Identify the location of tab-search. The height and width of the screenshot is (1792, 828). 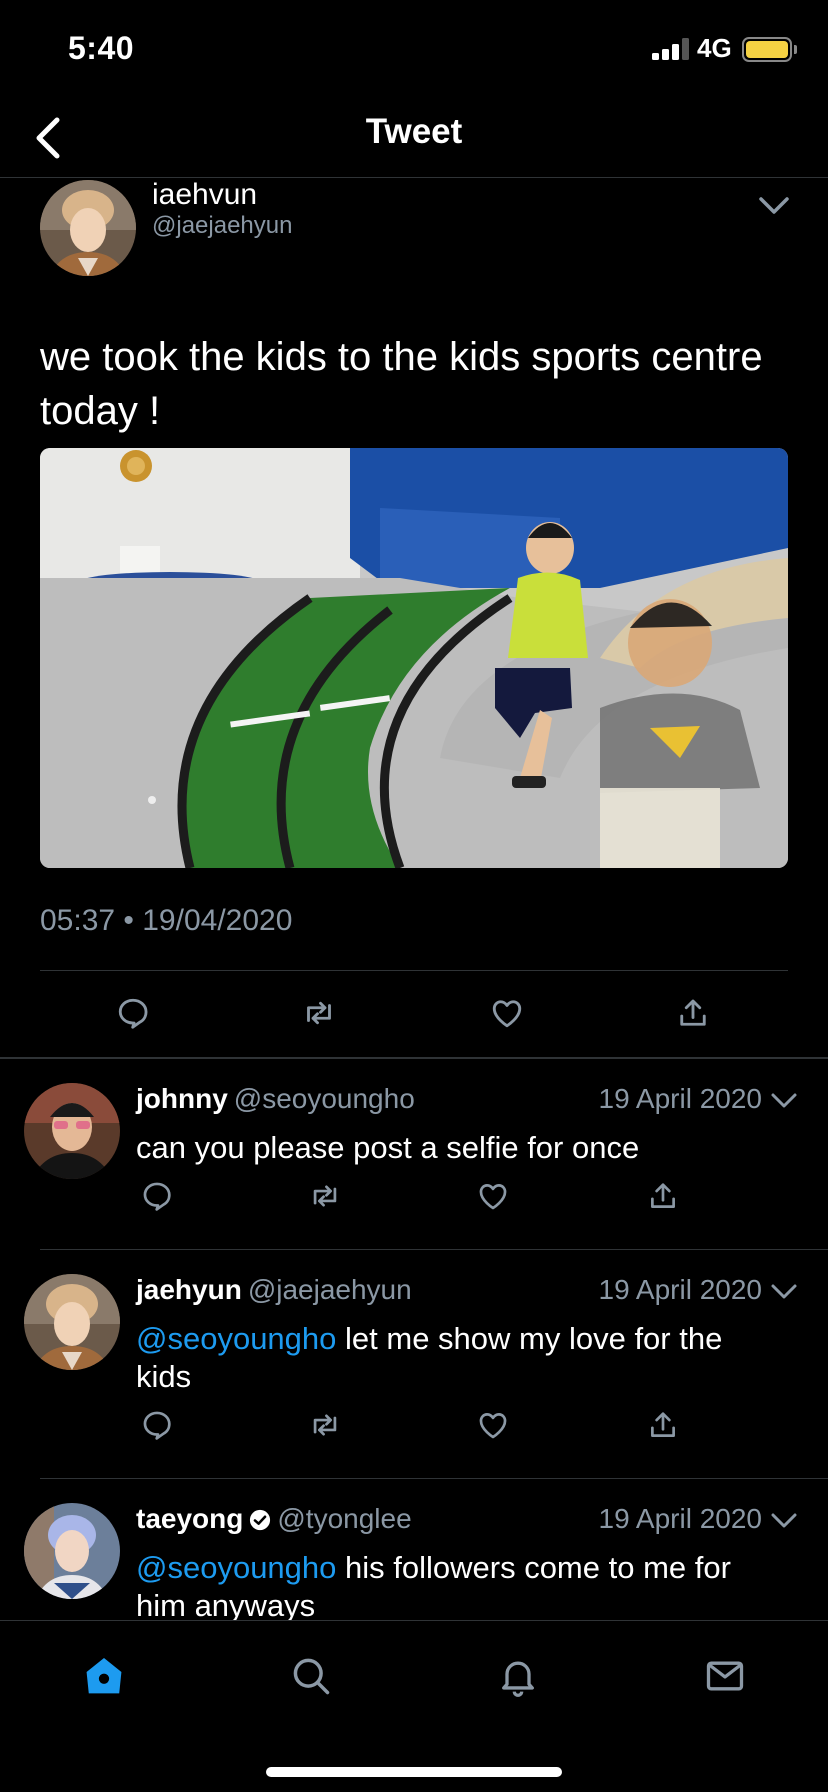
(311, 1676).